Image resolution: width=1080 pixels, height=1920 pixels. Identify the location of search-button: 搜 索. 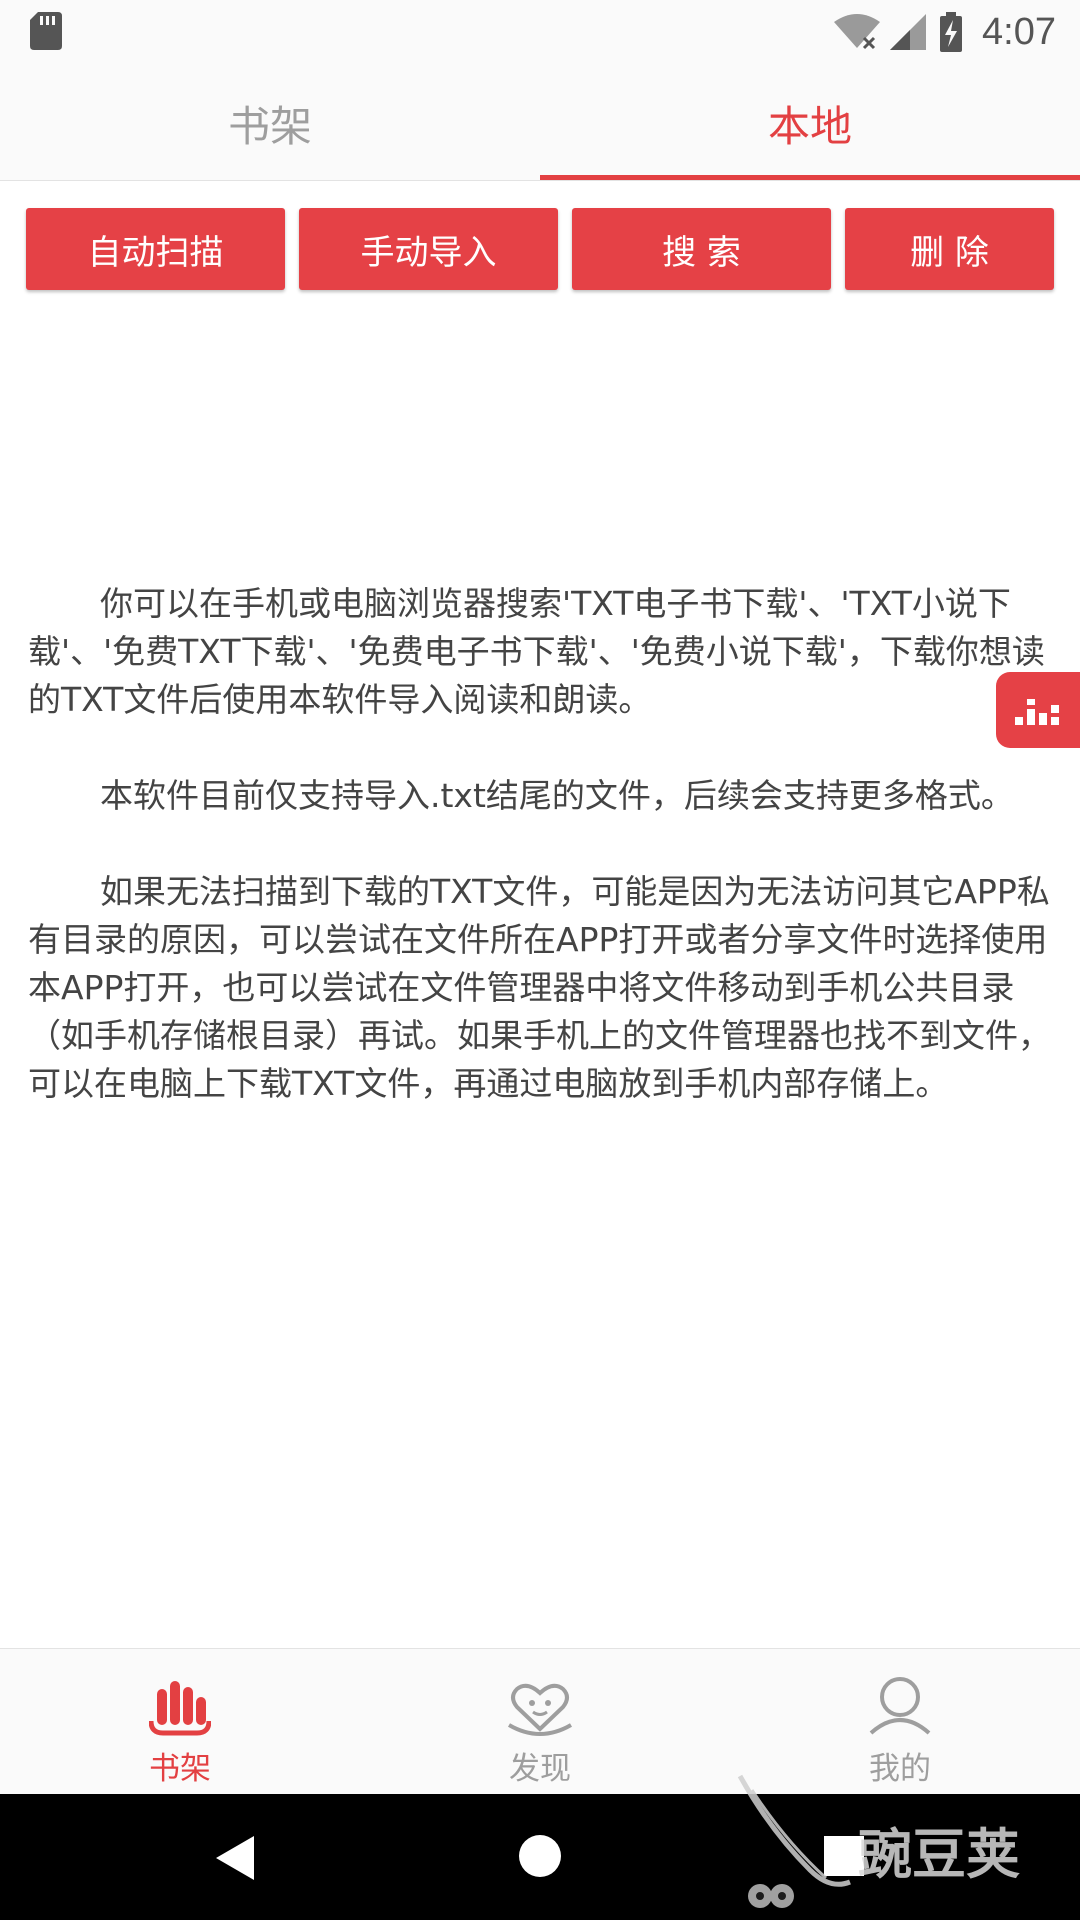
(701, 249).